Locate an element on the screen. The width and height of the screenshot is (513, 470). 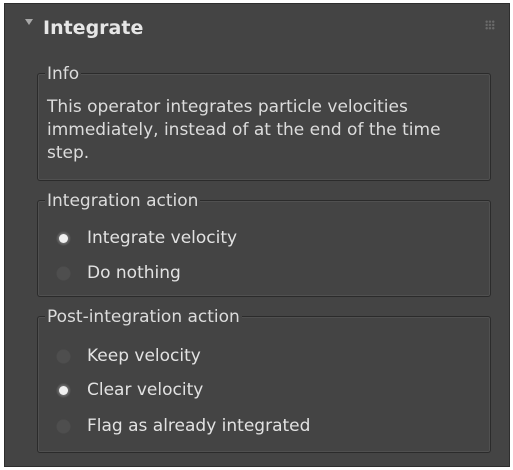
radio-label: Flag as already integrated is located at coordinates (198, 426).